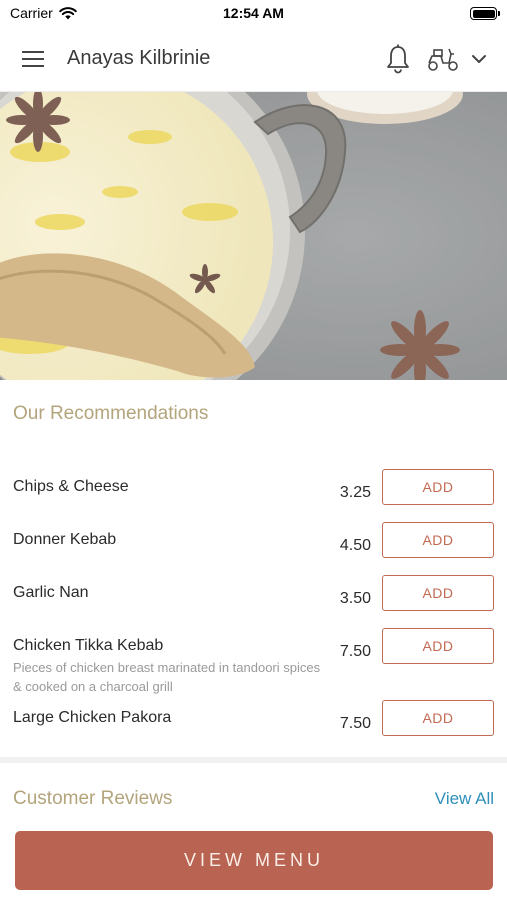  What do you see at coordinates (65, 539) in the screenshot?
I see `item-name: Donner Kebab` at bounding box center [65, 539].